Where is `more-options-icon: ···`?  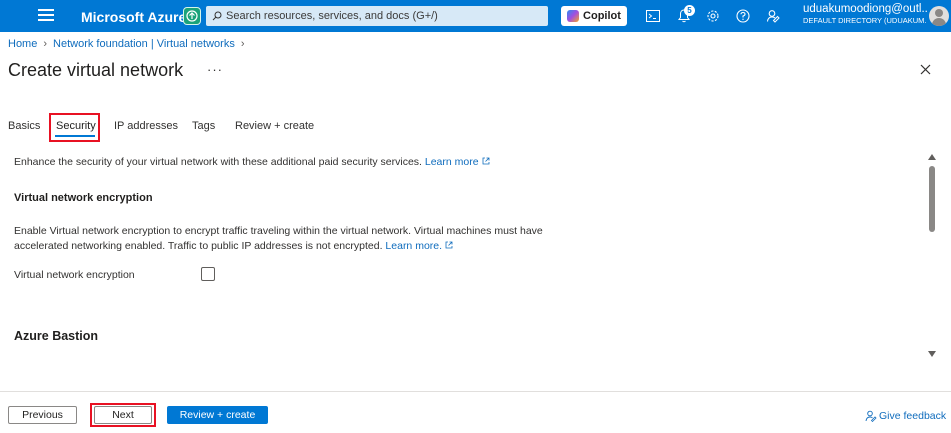 more-options-icon: ··· is located at coordinates (215, 69).